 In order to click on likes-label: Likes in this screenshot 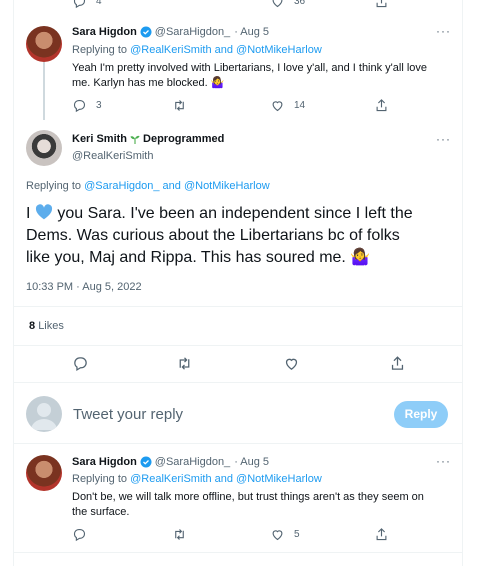, I will do `click(51, 326)`.